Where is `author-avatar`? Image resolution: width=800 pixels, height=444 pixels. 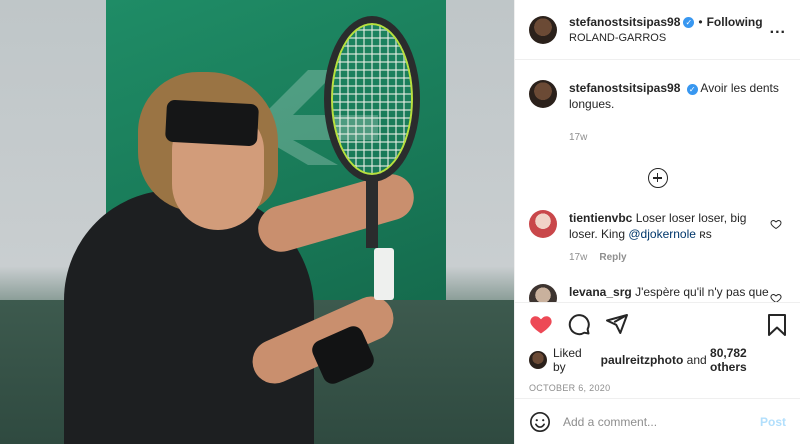 author-avatar is located at coordinates (543, 29).